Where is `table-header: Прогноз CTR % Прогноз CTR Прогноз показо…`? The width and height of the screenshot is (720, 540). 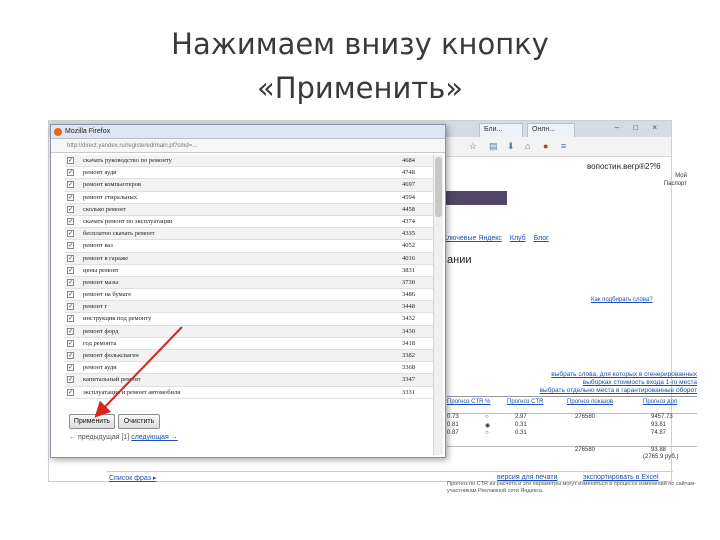
table-header: Прогноз CTR % Прогноз CTR Прогноз показо… is located at coordinates (572, 405).